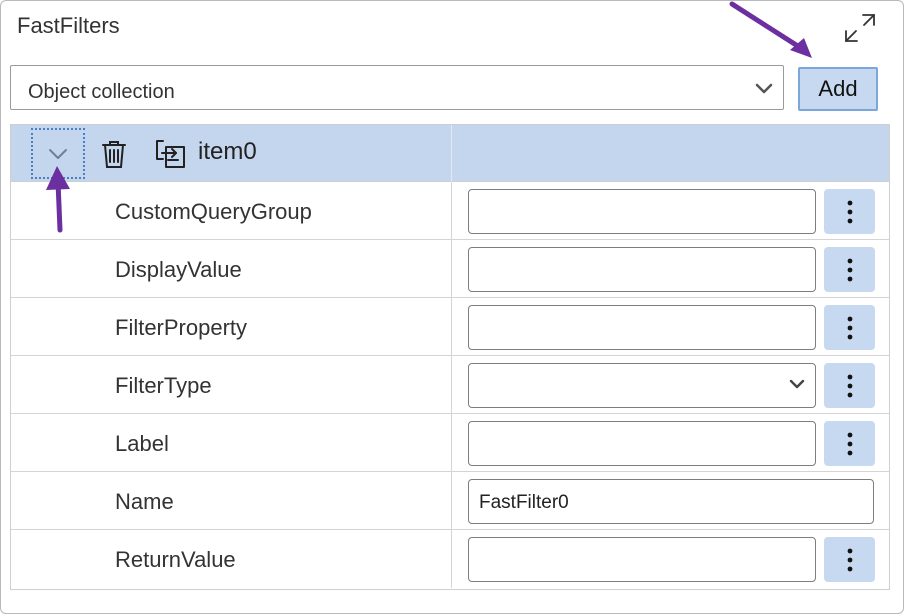  Describe the element at coordinates (397, 87) in the screenshot. I see `collection-type-select: Object collection` at that location.